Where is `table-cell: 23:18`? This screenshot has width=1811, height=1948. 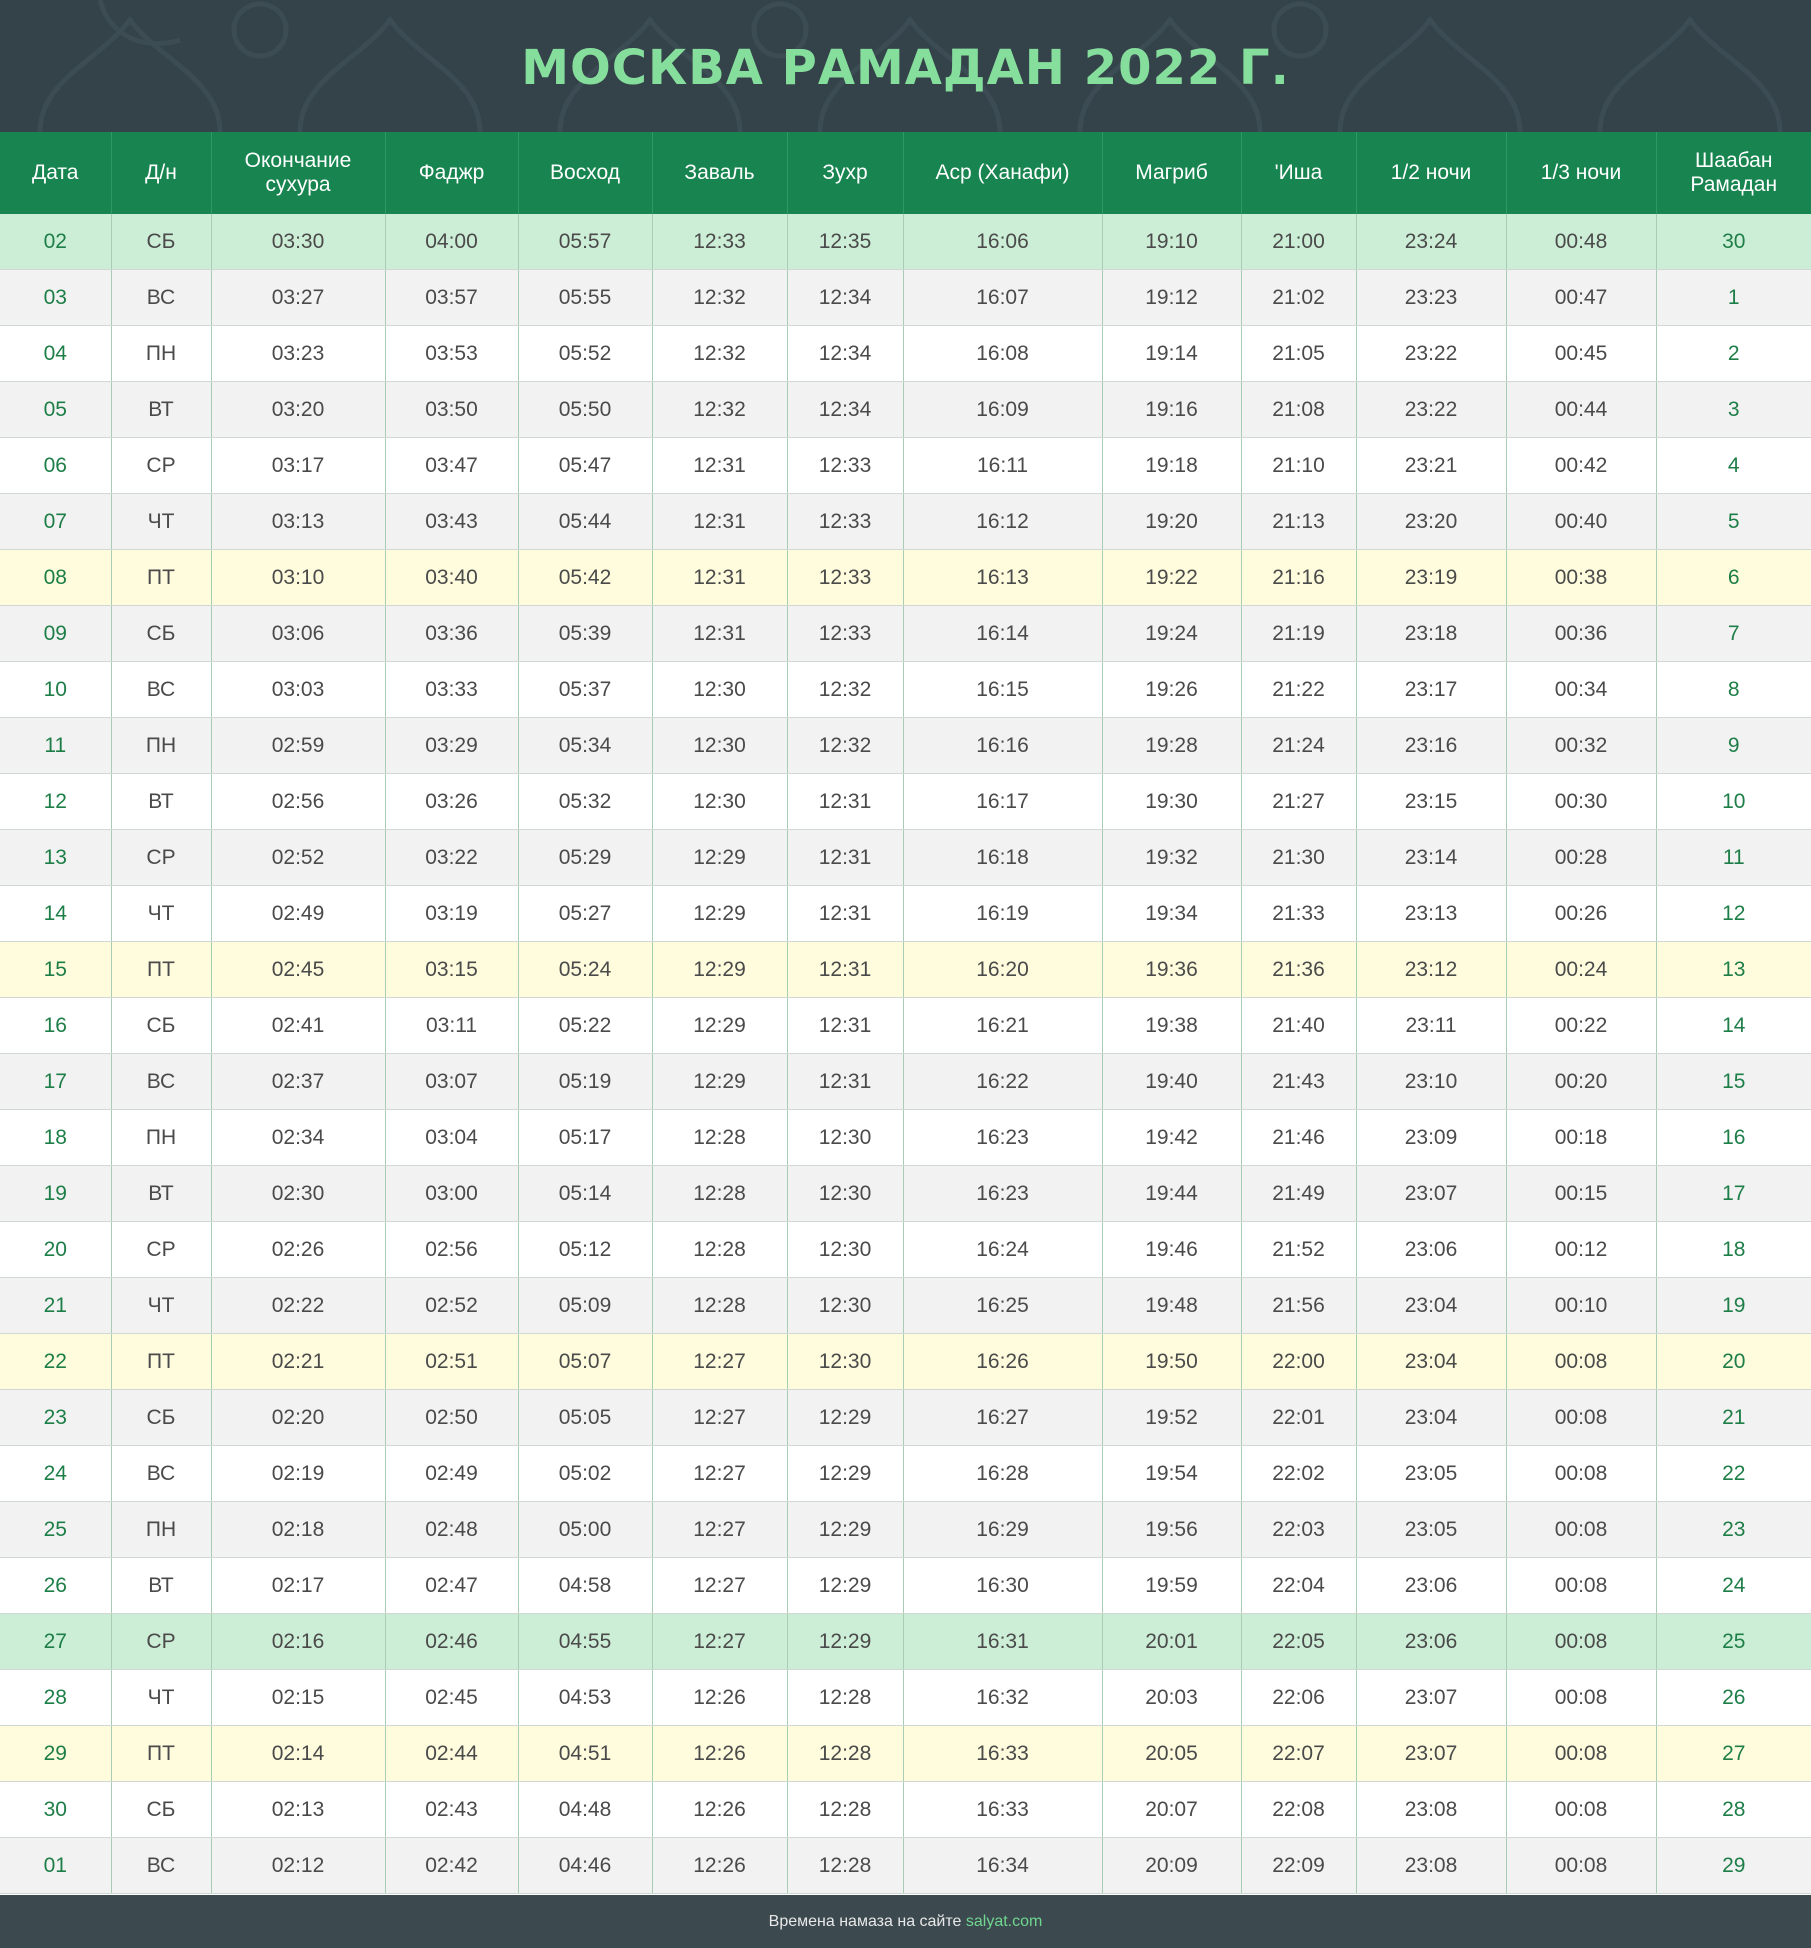
table-cell: 23:18 is located at coordinates (1431, 633).